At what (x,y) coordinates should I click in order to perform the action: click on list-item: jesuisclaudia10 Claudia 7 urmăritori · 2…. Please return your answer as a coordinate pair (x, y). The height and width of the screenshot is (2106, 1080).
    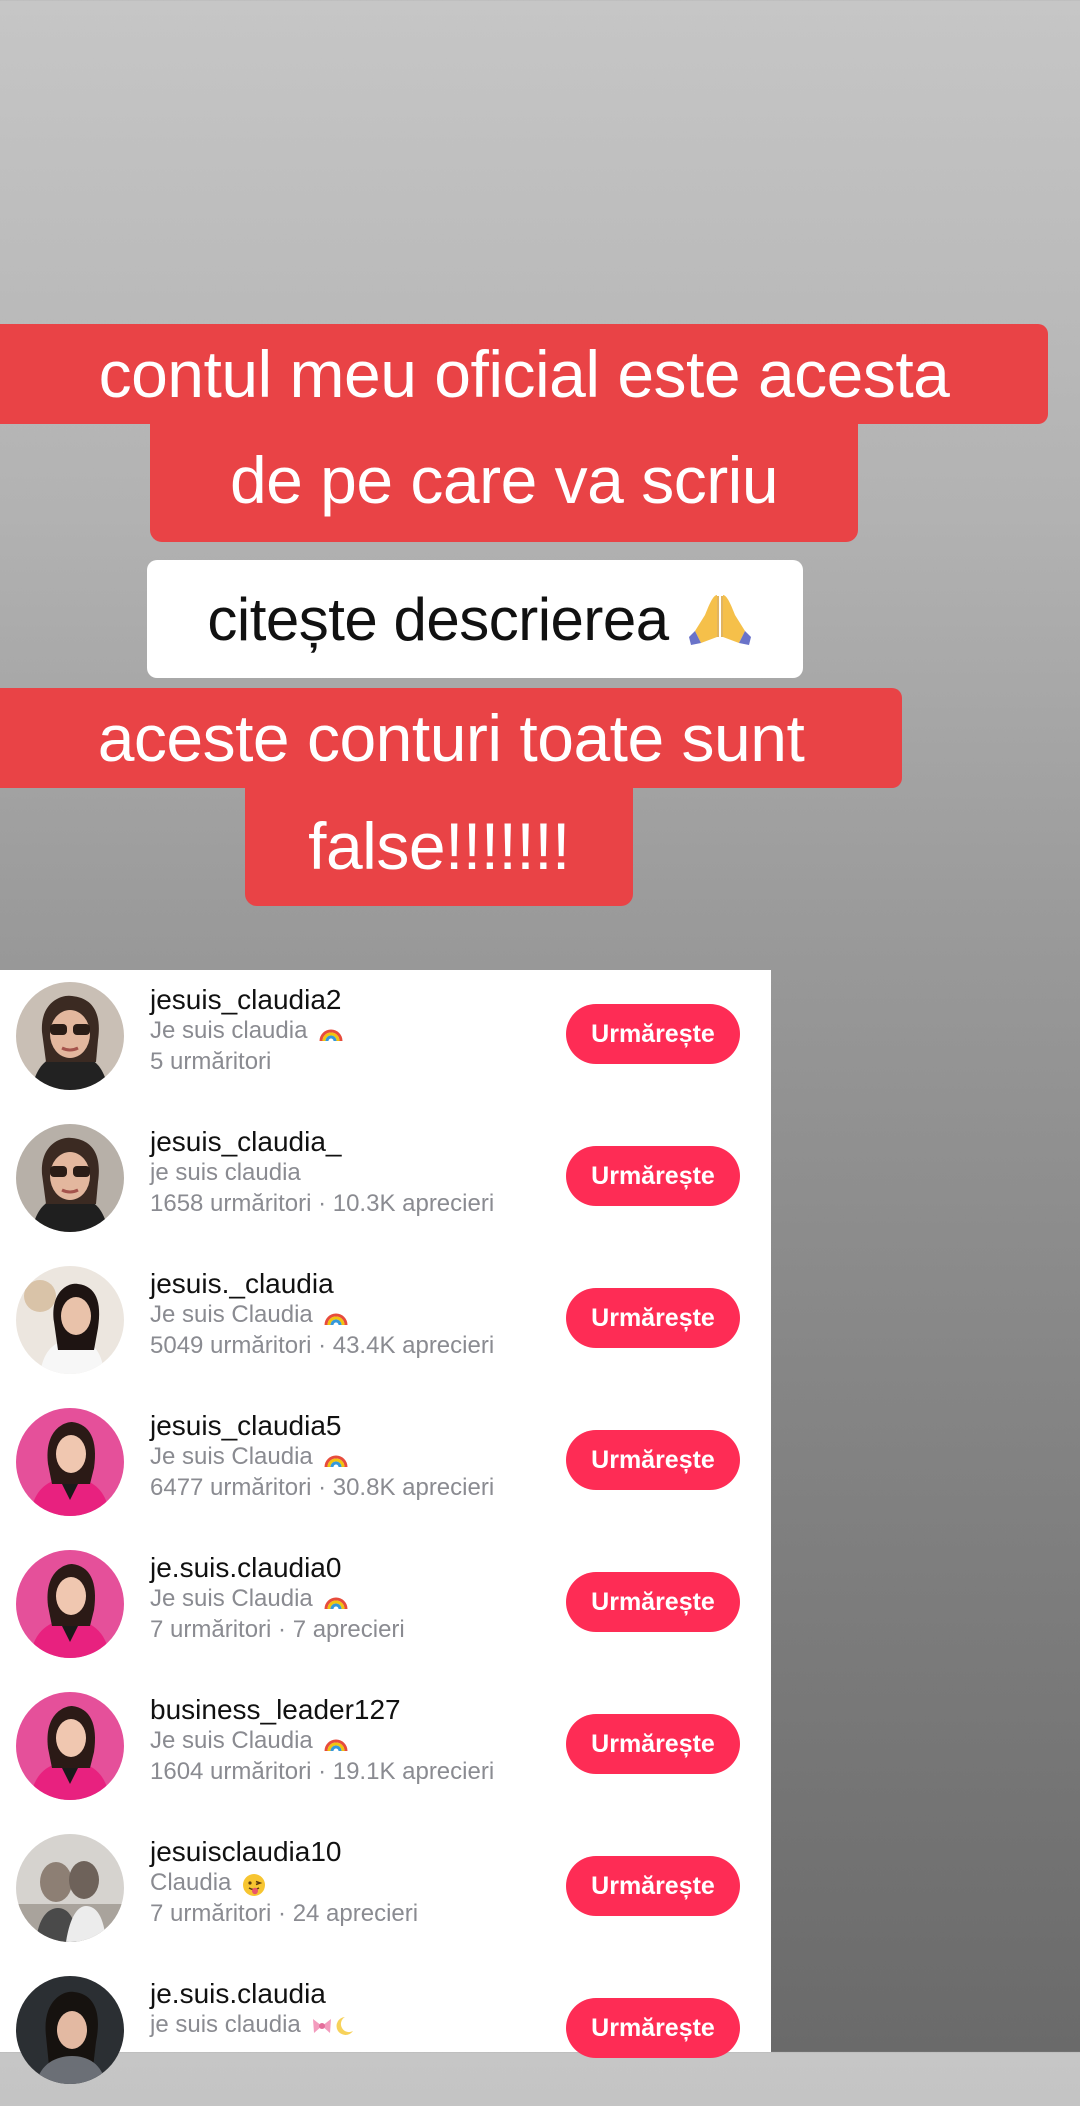
    Looking at the image, I should click on (385, 1893).